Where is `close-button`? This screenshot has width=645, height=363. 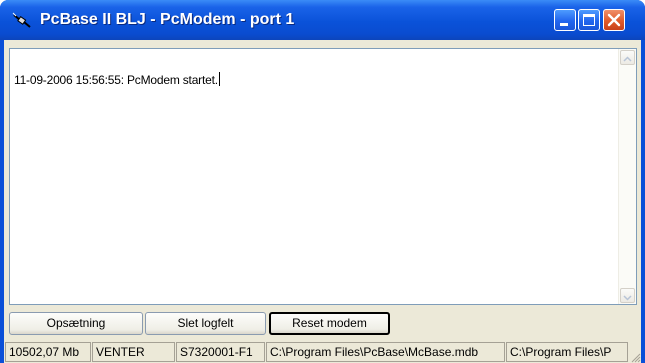 close-button is located at coordinates (614, 20).